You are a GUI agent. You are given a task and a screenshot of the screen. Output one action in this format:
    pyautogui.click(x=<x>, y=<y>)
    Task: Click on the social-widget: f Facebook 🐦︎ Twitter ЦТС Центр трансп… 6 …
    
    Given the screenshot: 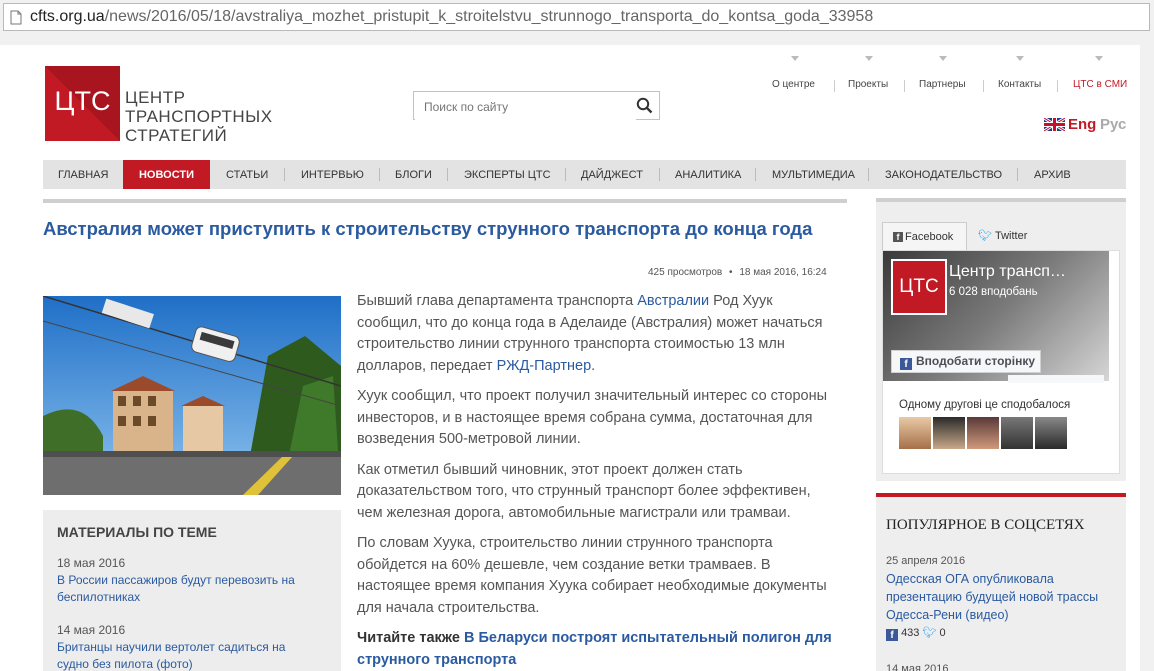 What is the action you would take?
    pyautogui.click(x=1001, y=339)
    